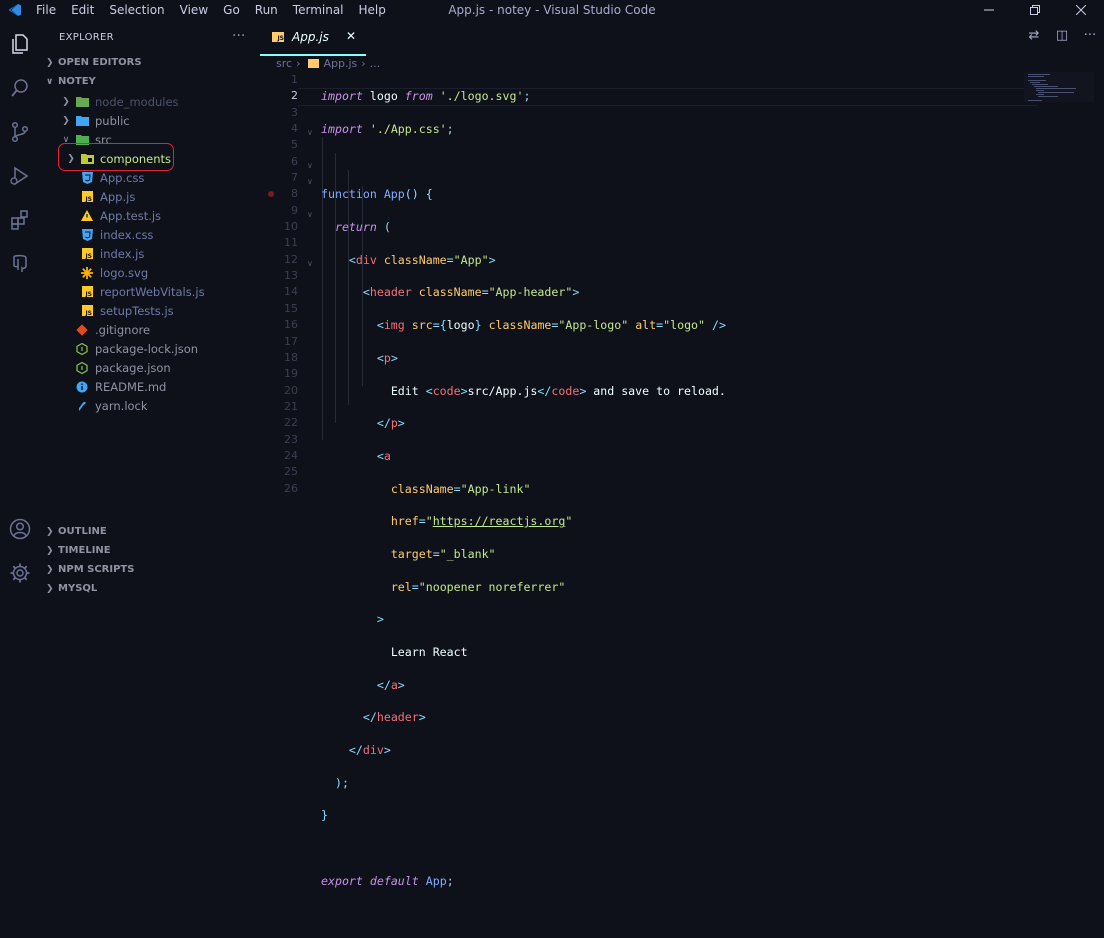 The width and height of the screenshot is (1104, 938). I want to click on menu-go: Go, so click(231, 10).